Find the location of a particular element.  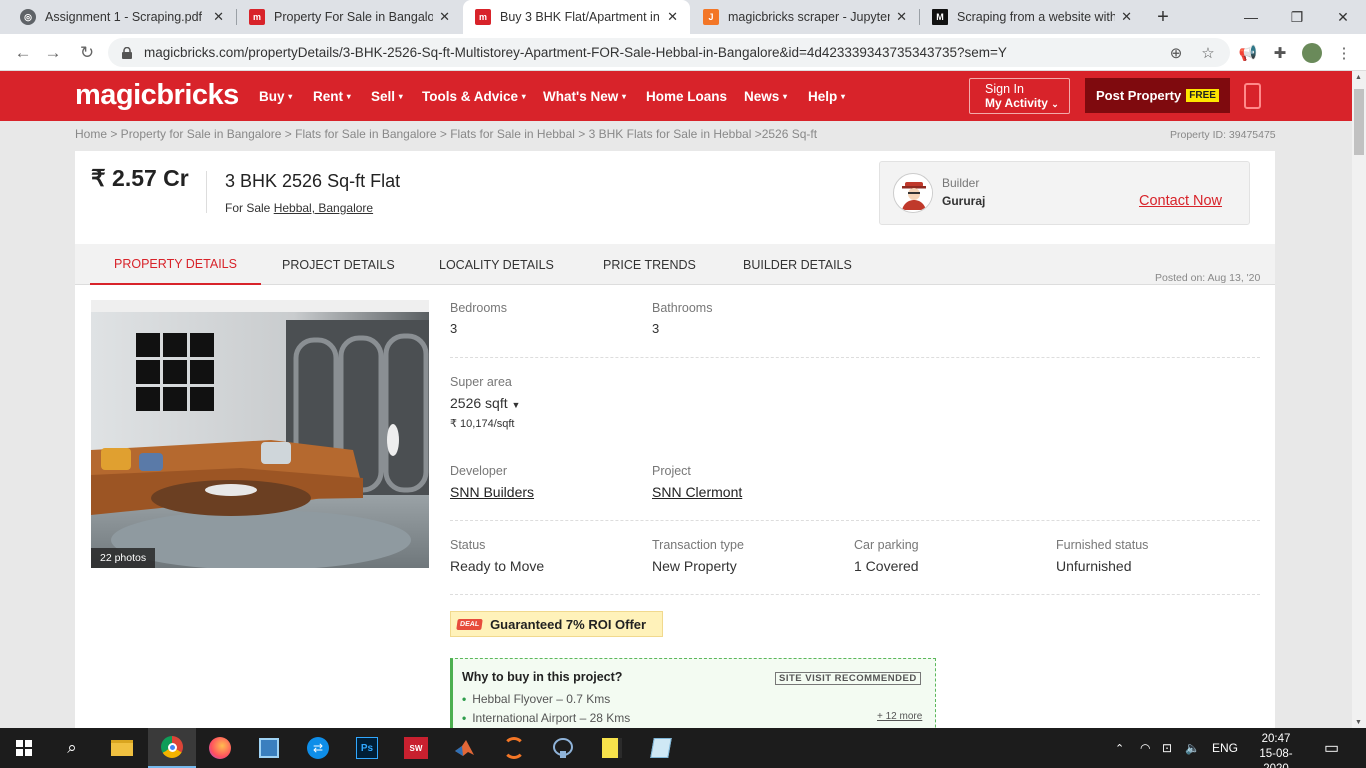

add-icon: ⊕ is located at coordinates (1176, 53).